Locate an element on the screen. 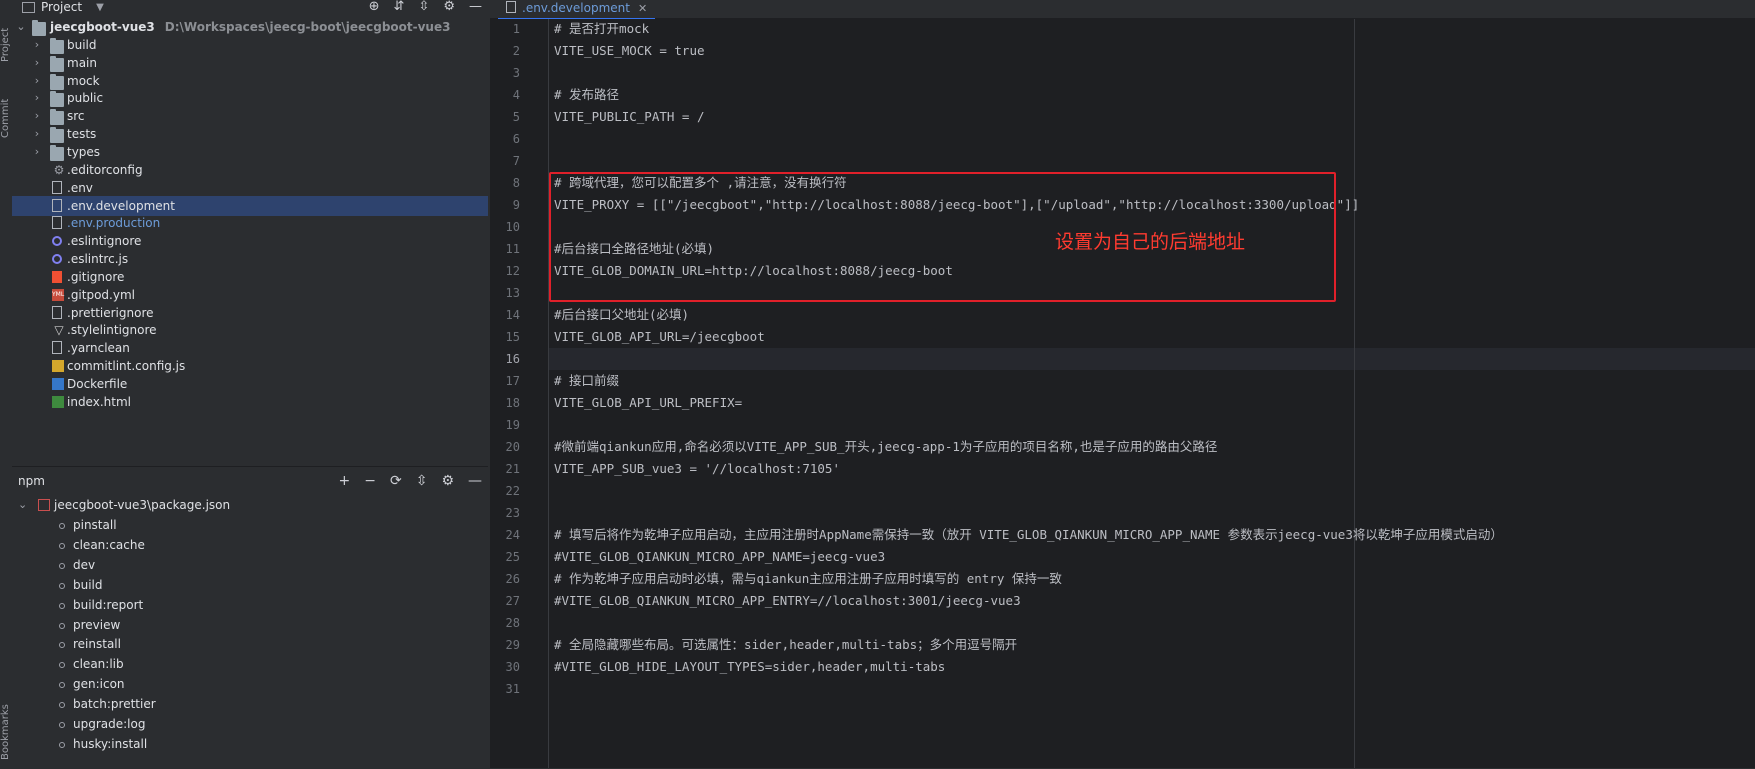  line-number: 6 is located at coordinates (516, 139).